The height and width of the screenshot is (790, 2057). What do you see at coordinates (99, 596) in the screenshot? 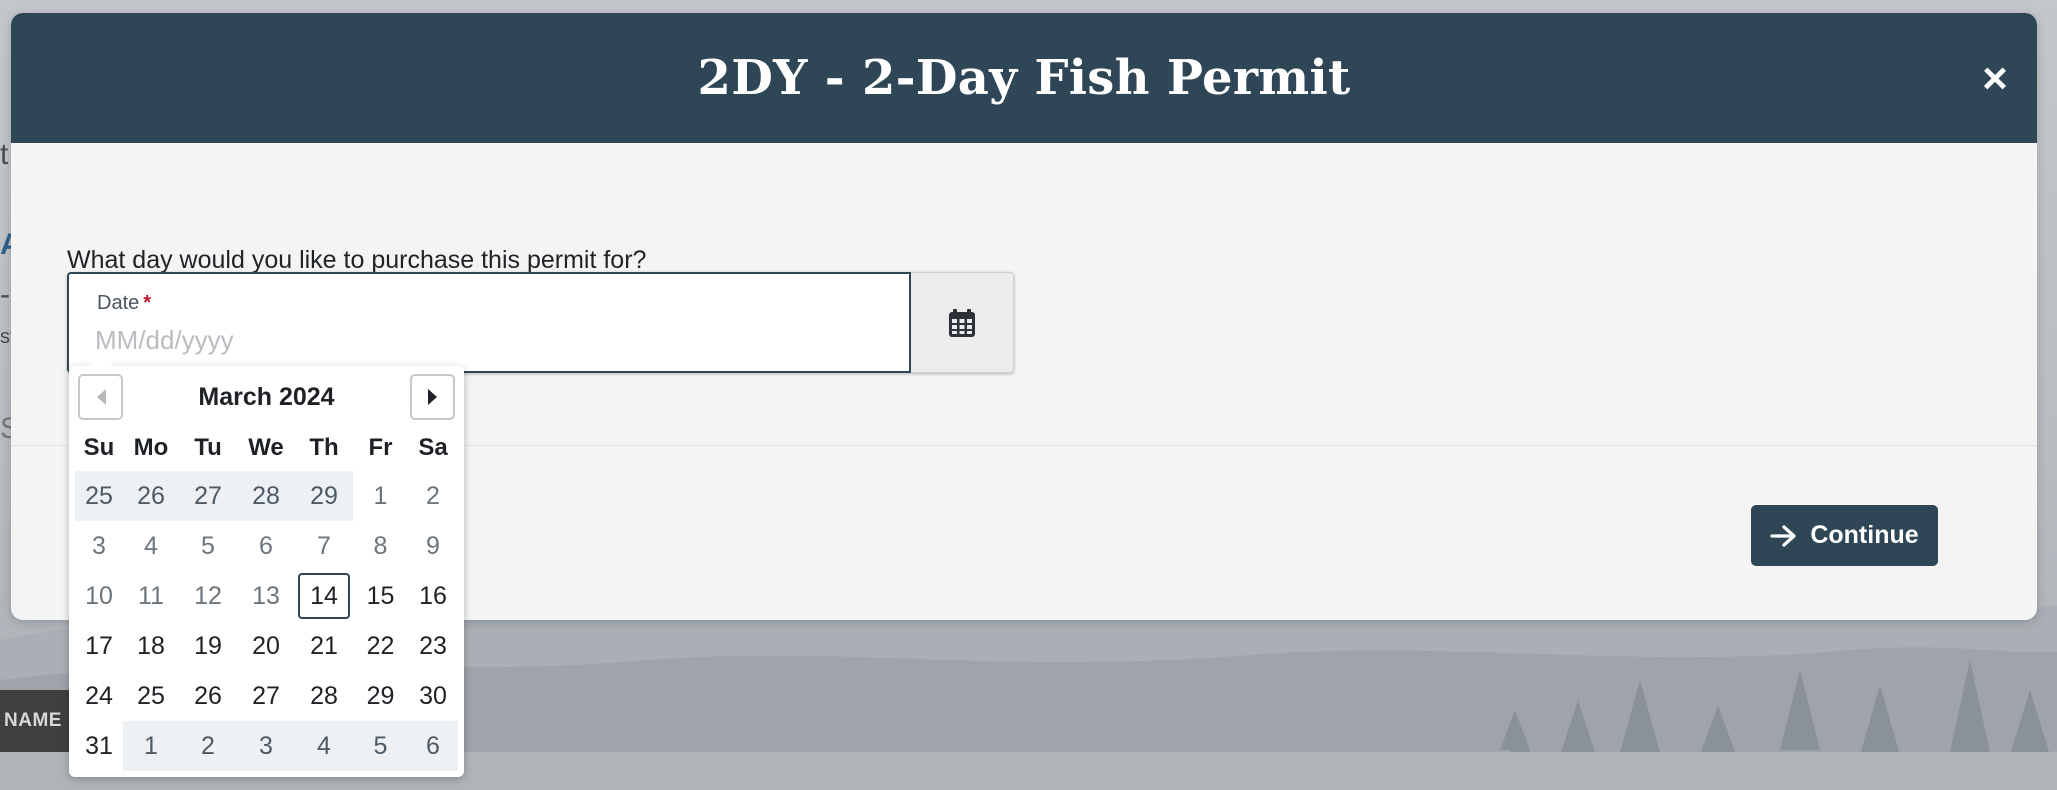
I see `calendar-day: 10` at bounding box center [99, 596].